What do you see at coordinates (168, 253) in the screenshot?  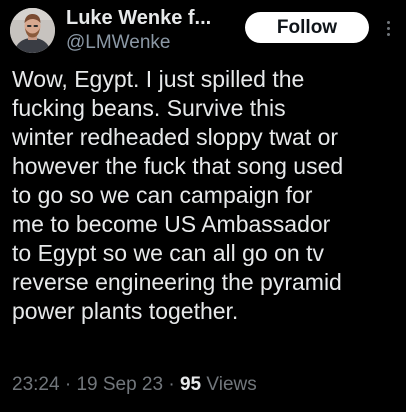 I see `tweet-line: to Egypt so we can all go on tv` at bounding box center [168, 253].